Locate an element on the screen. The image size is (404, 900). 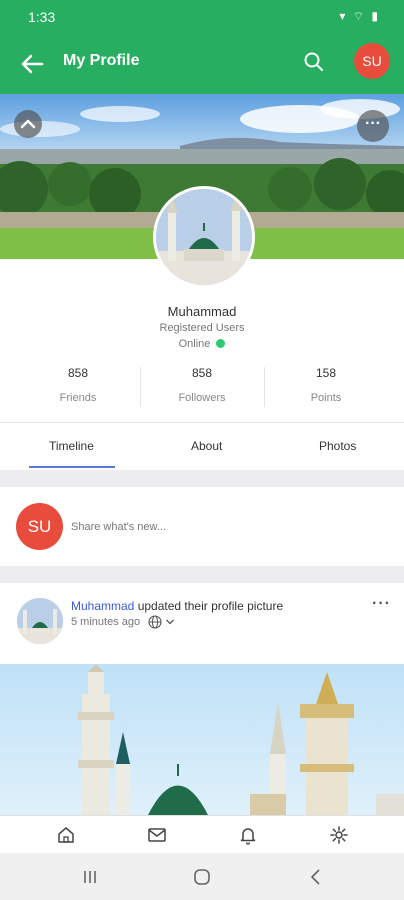
app-bar: My Profile SU is located at coordinates (202, 64).